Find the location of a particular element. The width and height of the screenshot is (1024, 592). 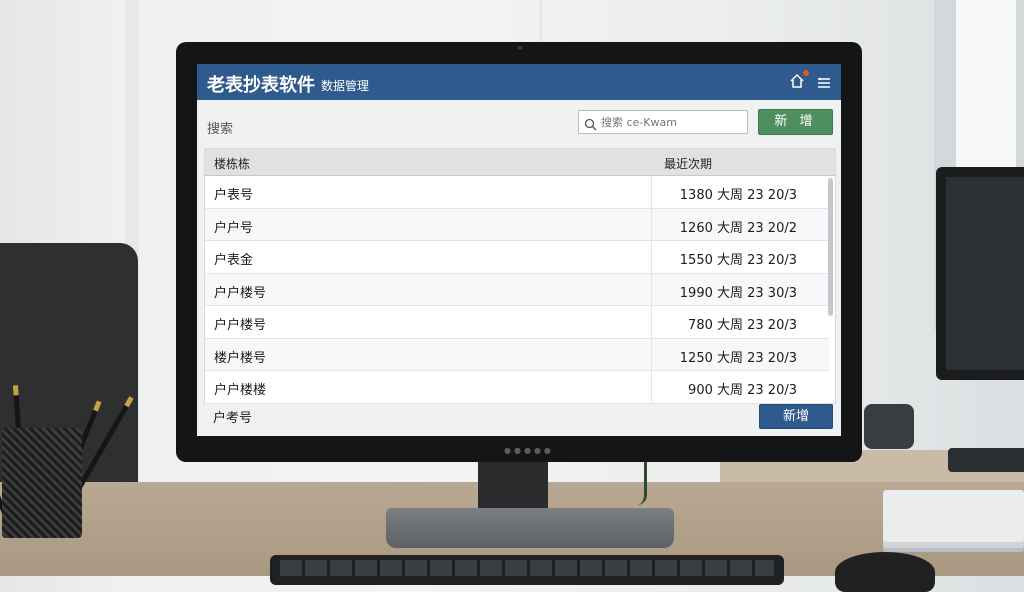

paper-stack is located at coordinates (953, 516).